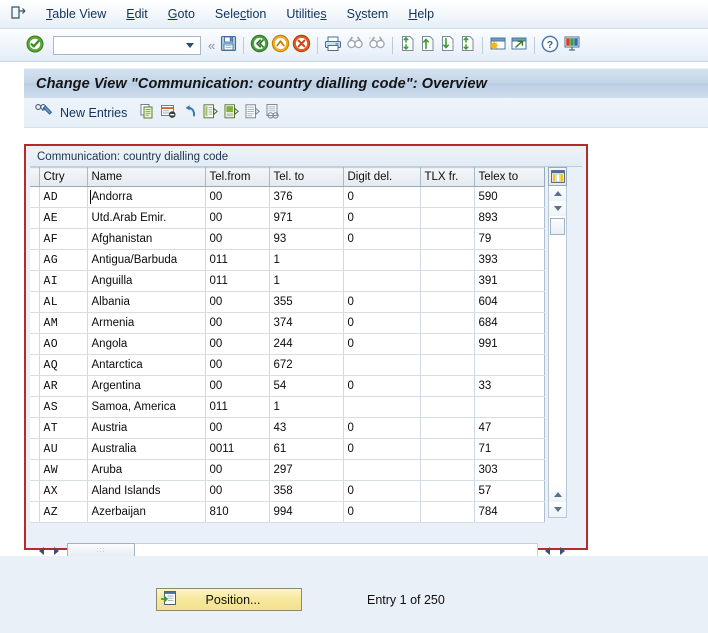  Describe the element at coordinates (368, 14) in the screenshot. I see `menu-item-system: System` at that location.